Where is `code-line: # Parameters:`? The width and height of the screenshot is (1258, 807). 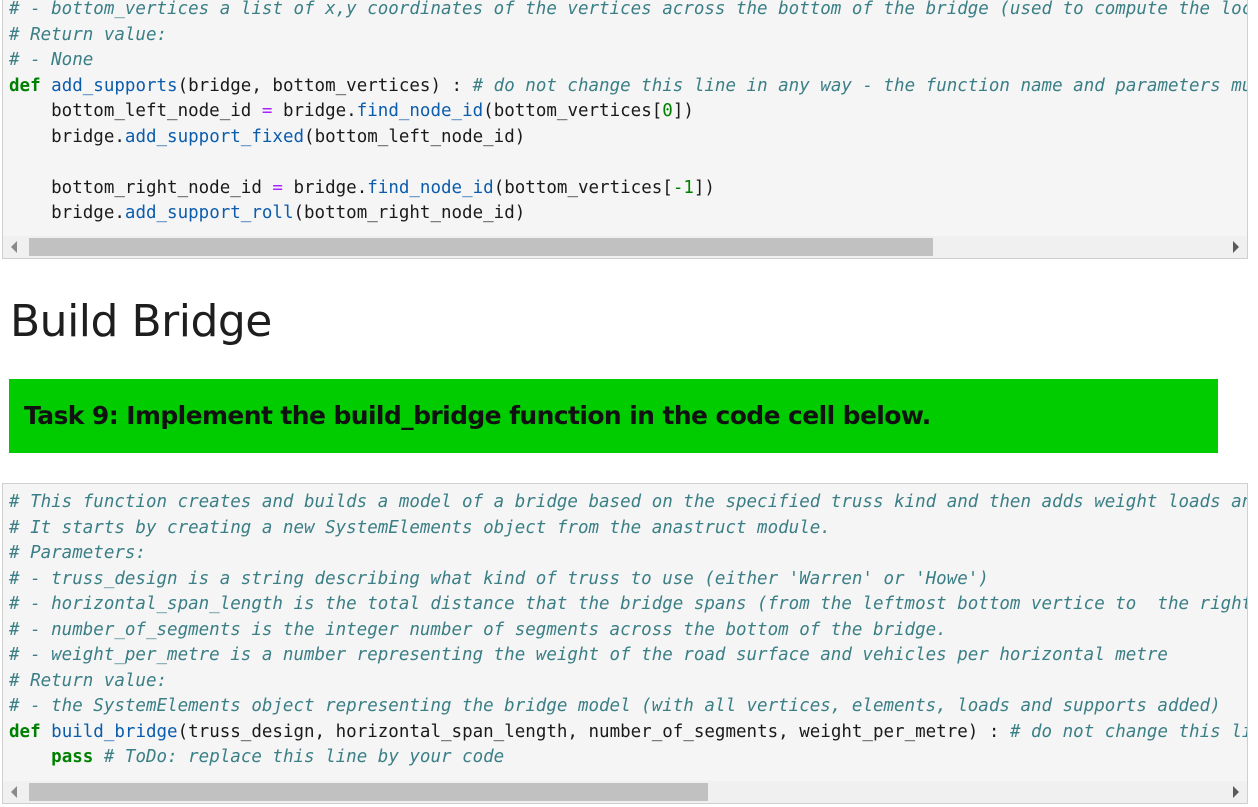 code-line: # Parameters: is located at coordinates (628, 554).